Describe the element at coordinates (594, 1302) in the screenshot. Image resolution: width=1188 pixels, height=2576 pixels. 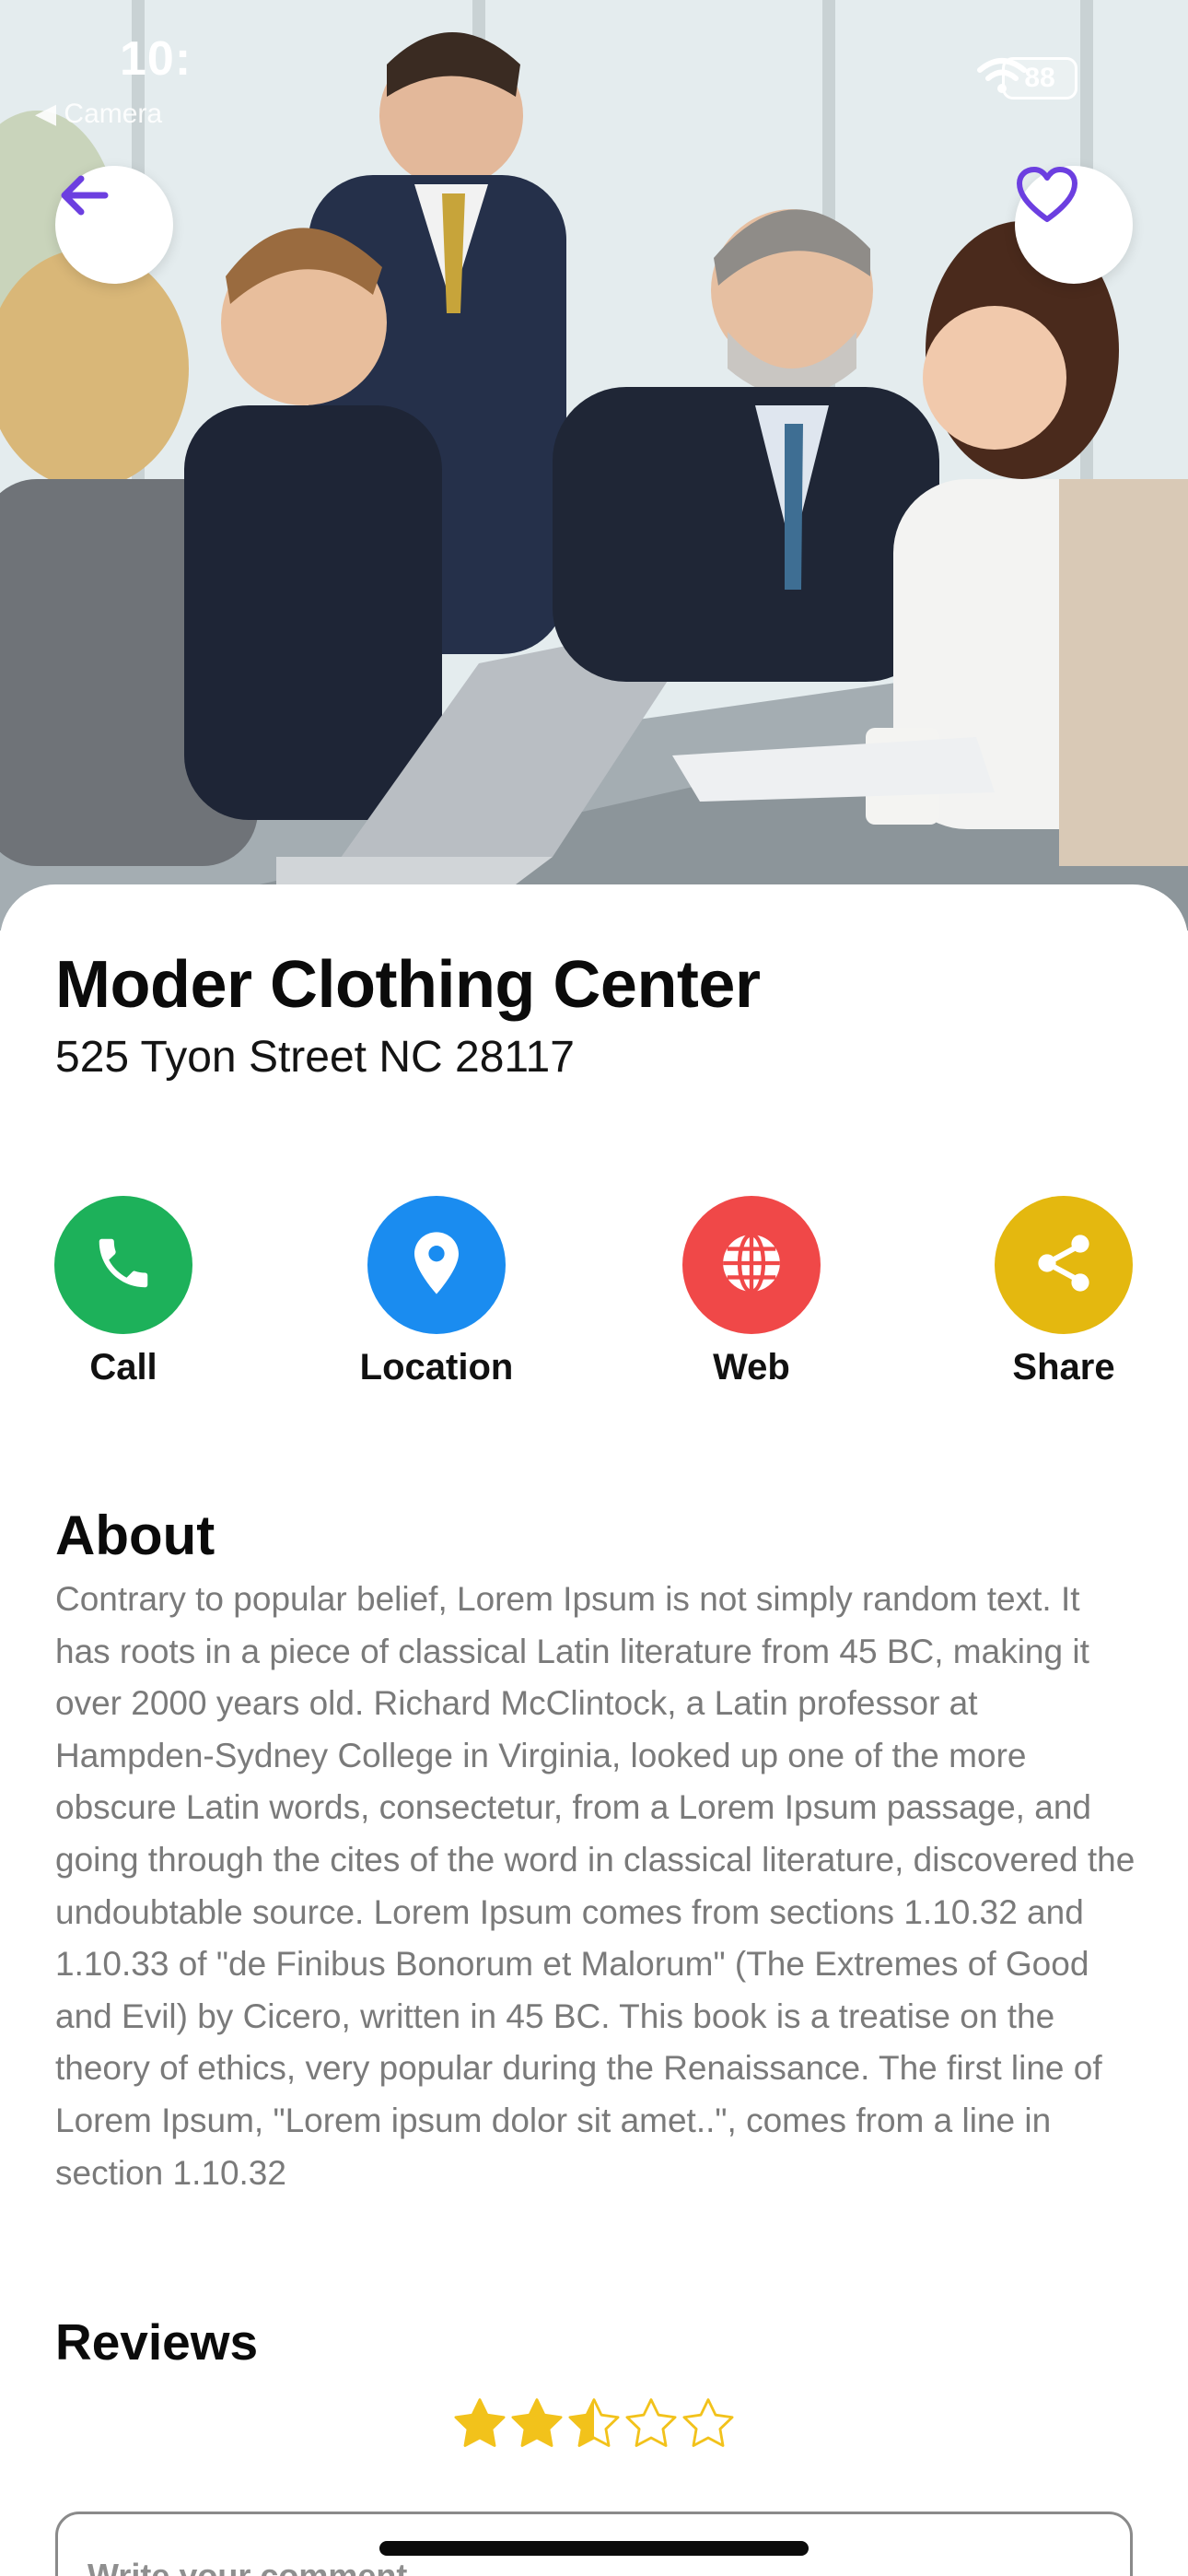
I see `action-row: Call Location Web Share` at that location.